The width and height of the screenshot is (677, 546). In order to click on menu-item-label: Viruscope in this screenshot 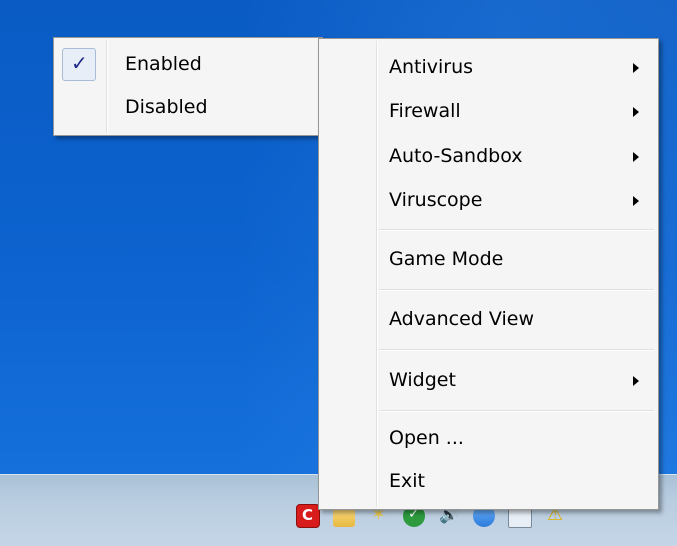, I will do `click(436, 200)`.